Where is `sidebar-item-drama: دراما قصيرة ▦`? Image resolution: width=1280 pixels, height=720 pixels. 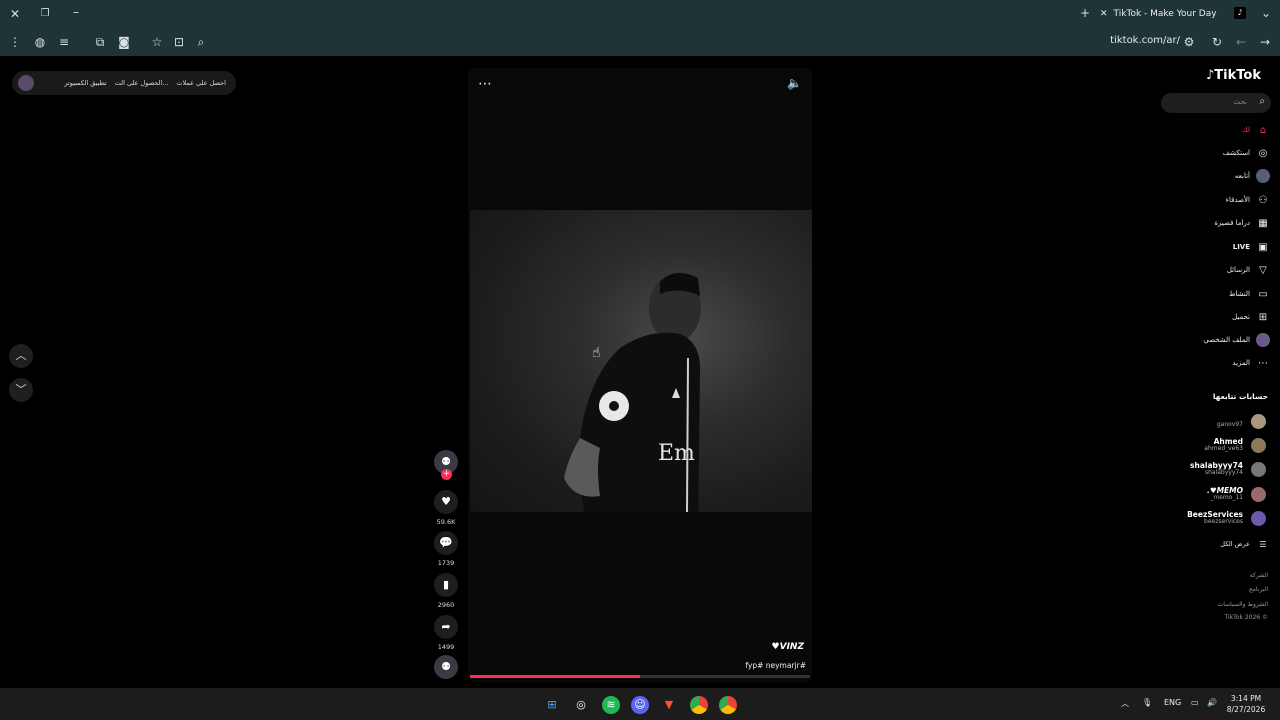 sidebar-item-drama: دراما قصيرة ▦ is located at coordinates (1210, 223).